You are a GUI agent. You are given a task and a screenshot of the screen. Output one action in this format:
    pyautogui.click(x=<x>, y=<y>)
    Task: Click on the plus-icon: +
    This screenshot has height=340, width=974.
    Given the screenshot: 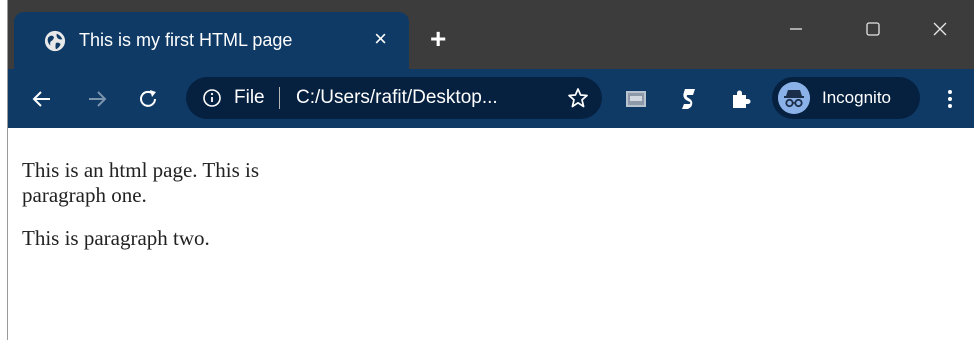 What is the action you would take?
    pyautogui.click(x=438, y=39)
    